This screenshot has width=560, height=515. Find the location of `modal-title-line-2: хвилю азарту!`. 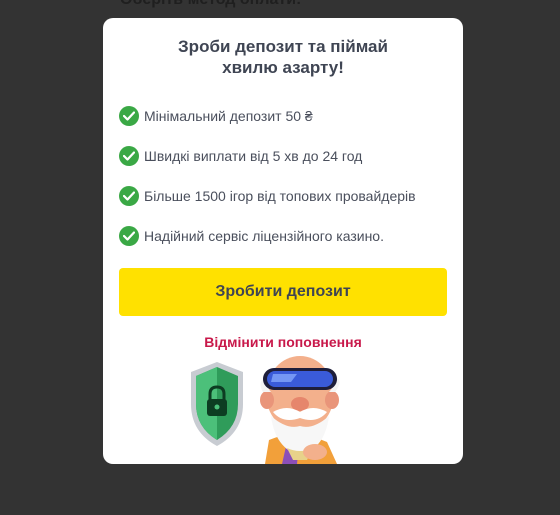

modal-title-line-2: хвилю азарту! is located at coordinates (283, 67).